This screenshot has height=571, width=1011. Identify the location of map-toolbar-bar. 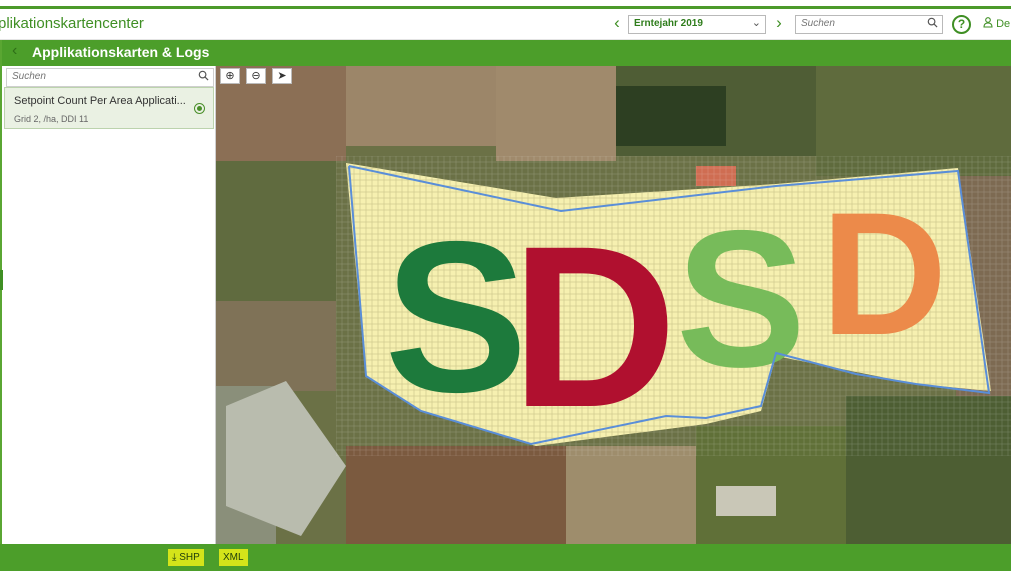
(613, 53).